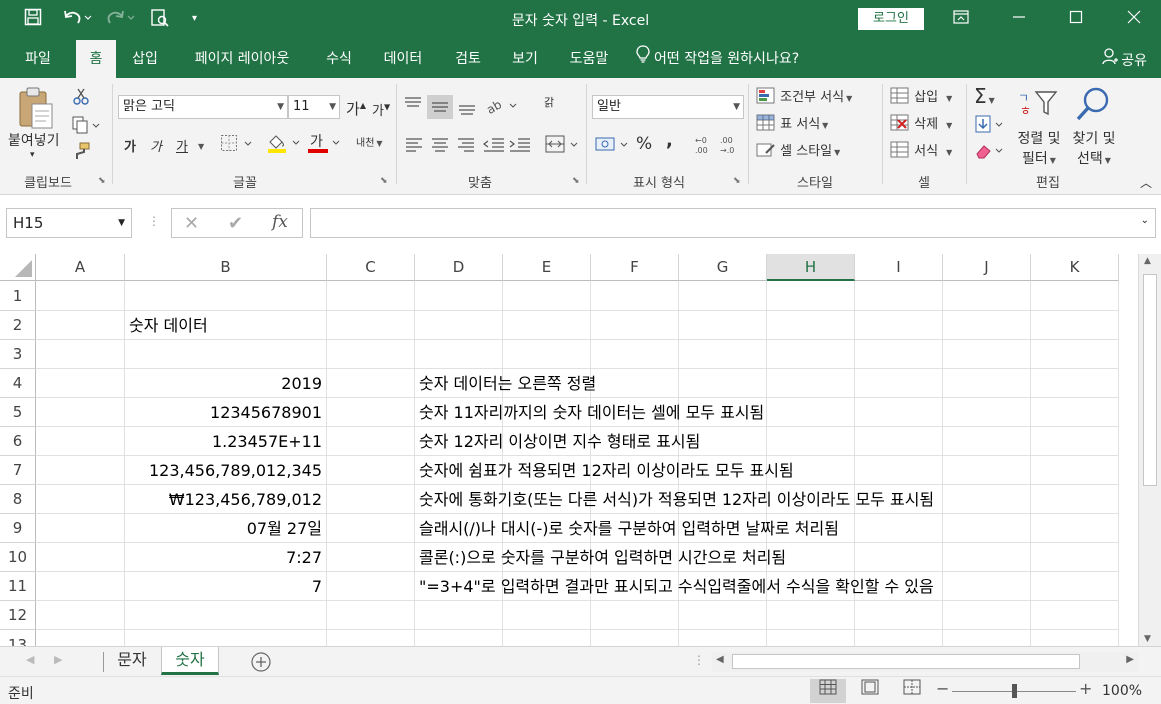 Image resolution: width=1161 pixels, height=704 pixels. What do you see at coordinates (459, 638) in the screenshot?
I see `cell-d13` at bounding box center [459, 638].